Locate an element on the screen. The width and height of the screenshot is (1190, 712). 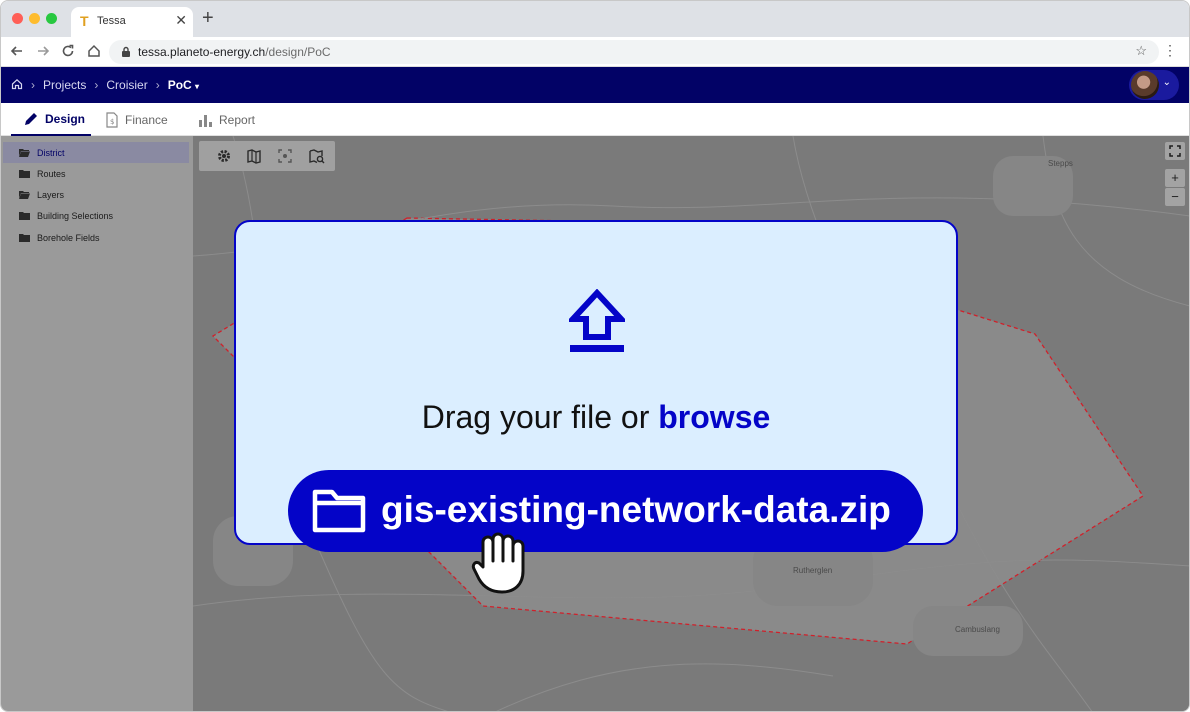
breadcrumb-current: PoC ▾ is located at coordinates (183, 85).